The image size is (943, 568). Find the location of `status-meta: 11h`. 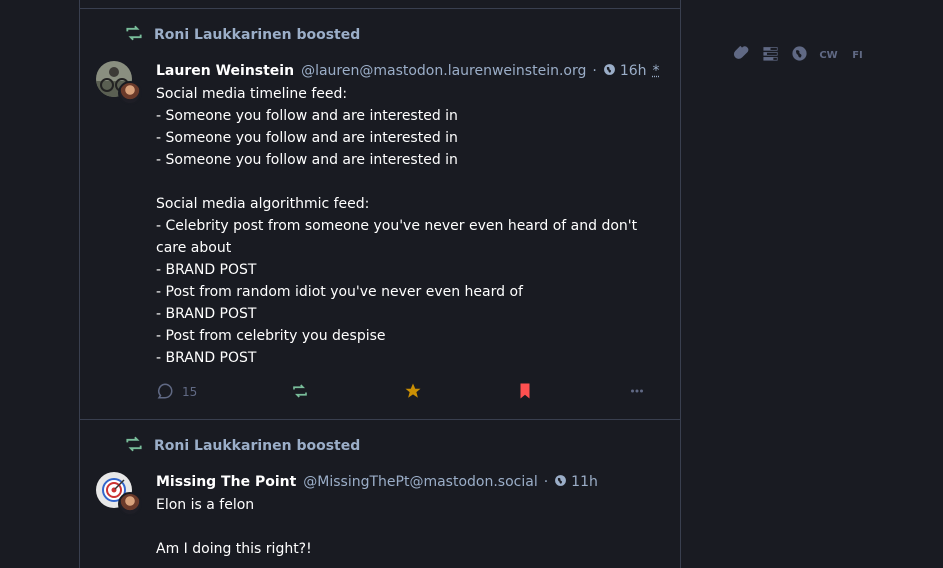

status-meta: 11h is located at coordinates (576, 482).